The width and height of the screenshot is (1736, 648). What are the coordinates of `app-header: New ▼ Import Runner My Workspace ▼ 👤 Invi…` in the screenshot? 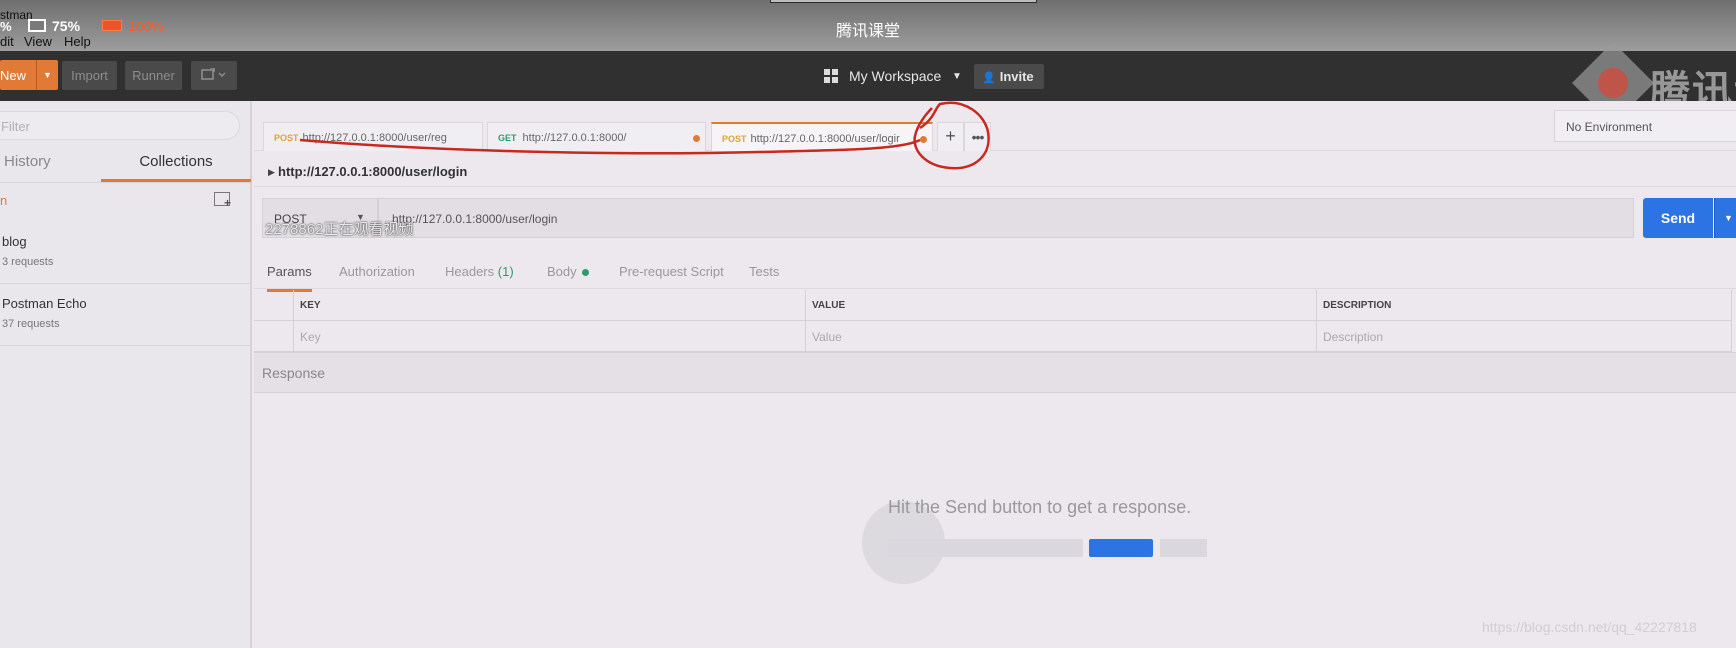 It's located at (868, 76).